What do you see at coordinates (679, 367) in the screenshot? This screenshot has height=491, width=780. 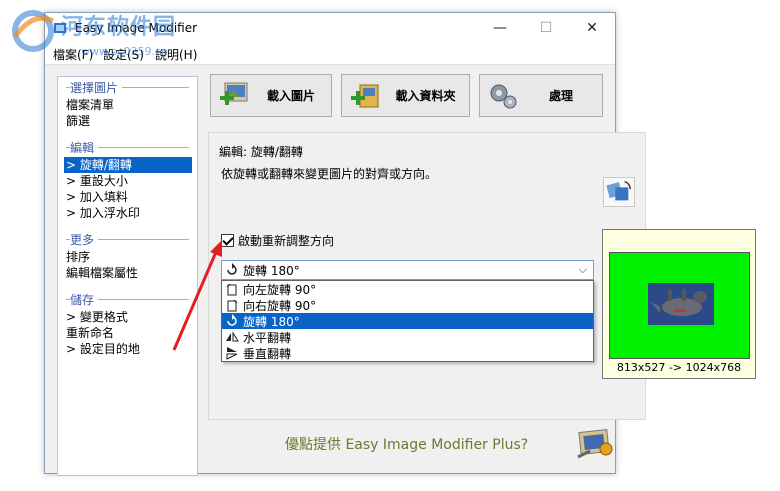 I see `preview-size-text: 813x527 -> 1024x768` at bounding box center [679, 367].